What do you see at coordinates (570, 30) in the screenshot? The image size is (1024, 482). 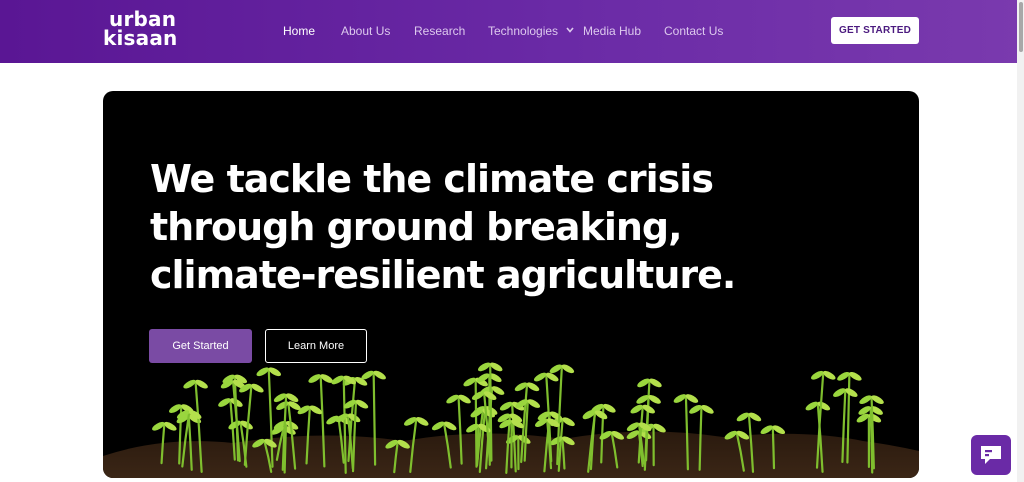 I see `chevron-down-icon` at bounding box center [570, 30].